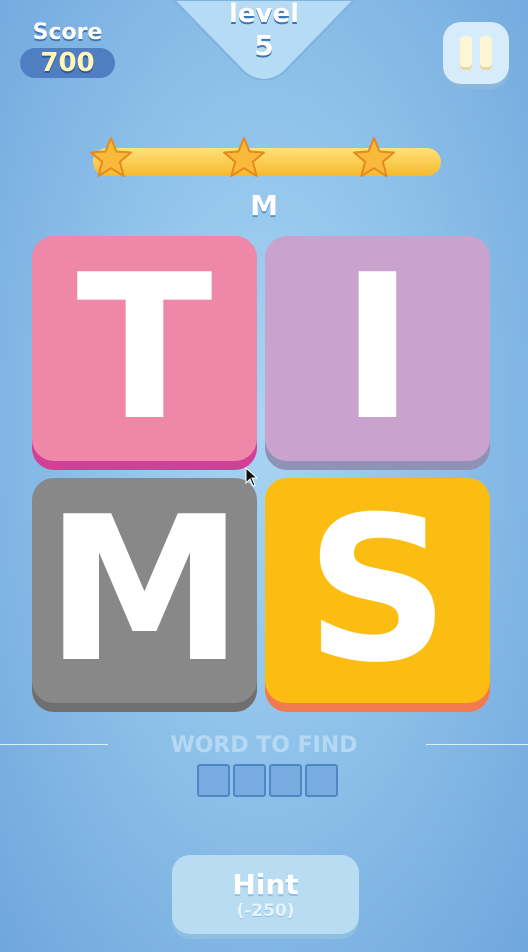 Image resolution: width=528 pixels, height=952 pixels. I want to click on pause-bar-left, so click(466, 53).